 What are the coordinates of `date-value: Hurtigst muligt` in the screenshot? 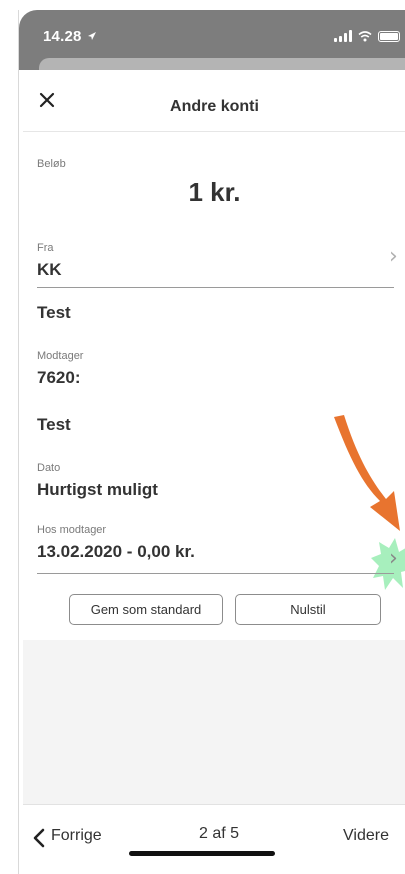 It's located at (97, 490).